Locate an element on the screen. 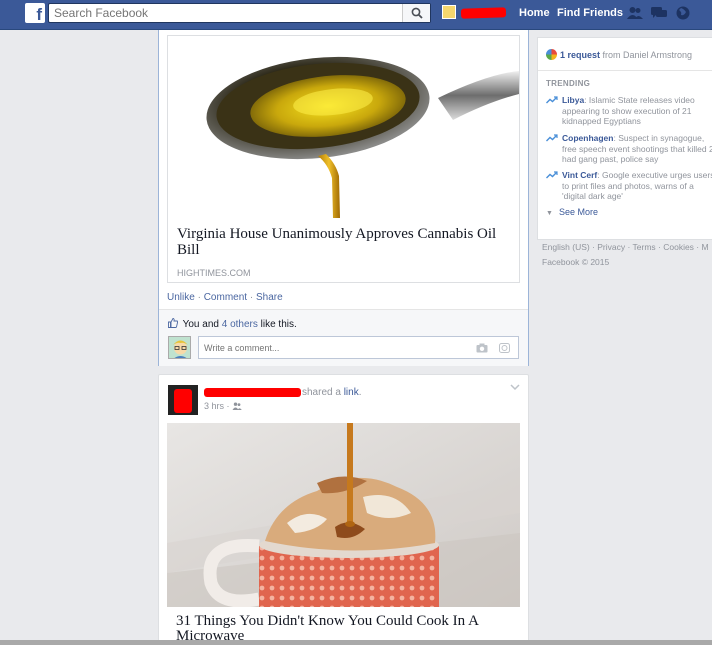 This screenshot has width=712, height=645. thumbs-up-icon is located at coordinates (173, 323).